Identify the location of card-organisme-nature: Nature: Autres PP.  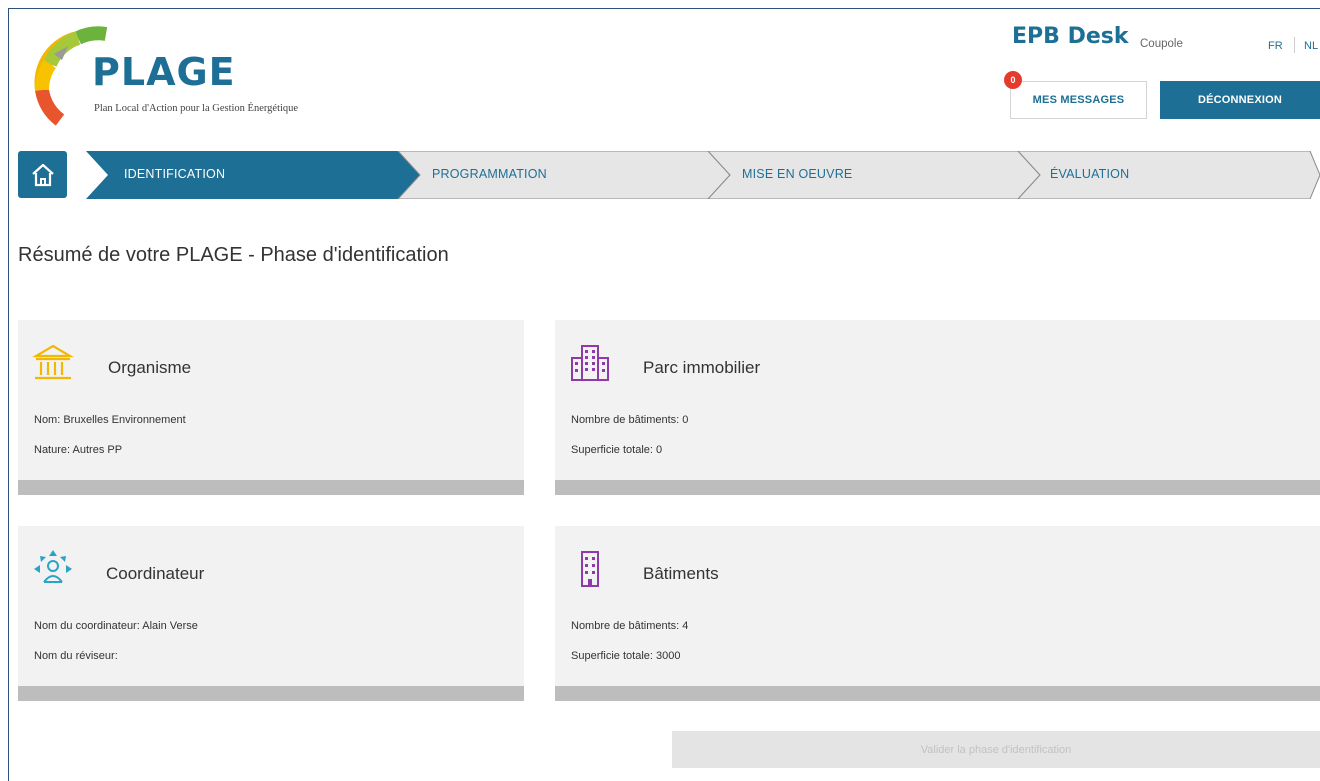
(78, 450).